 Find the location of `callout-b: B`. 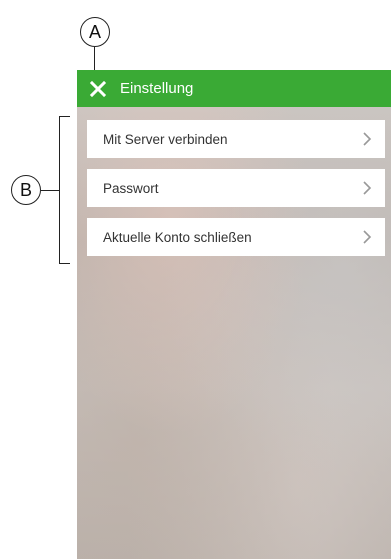

callout-b: B is located at coordinates (26, 190).